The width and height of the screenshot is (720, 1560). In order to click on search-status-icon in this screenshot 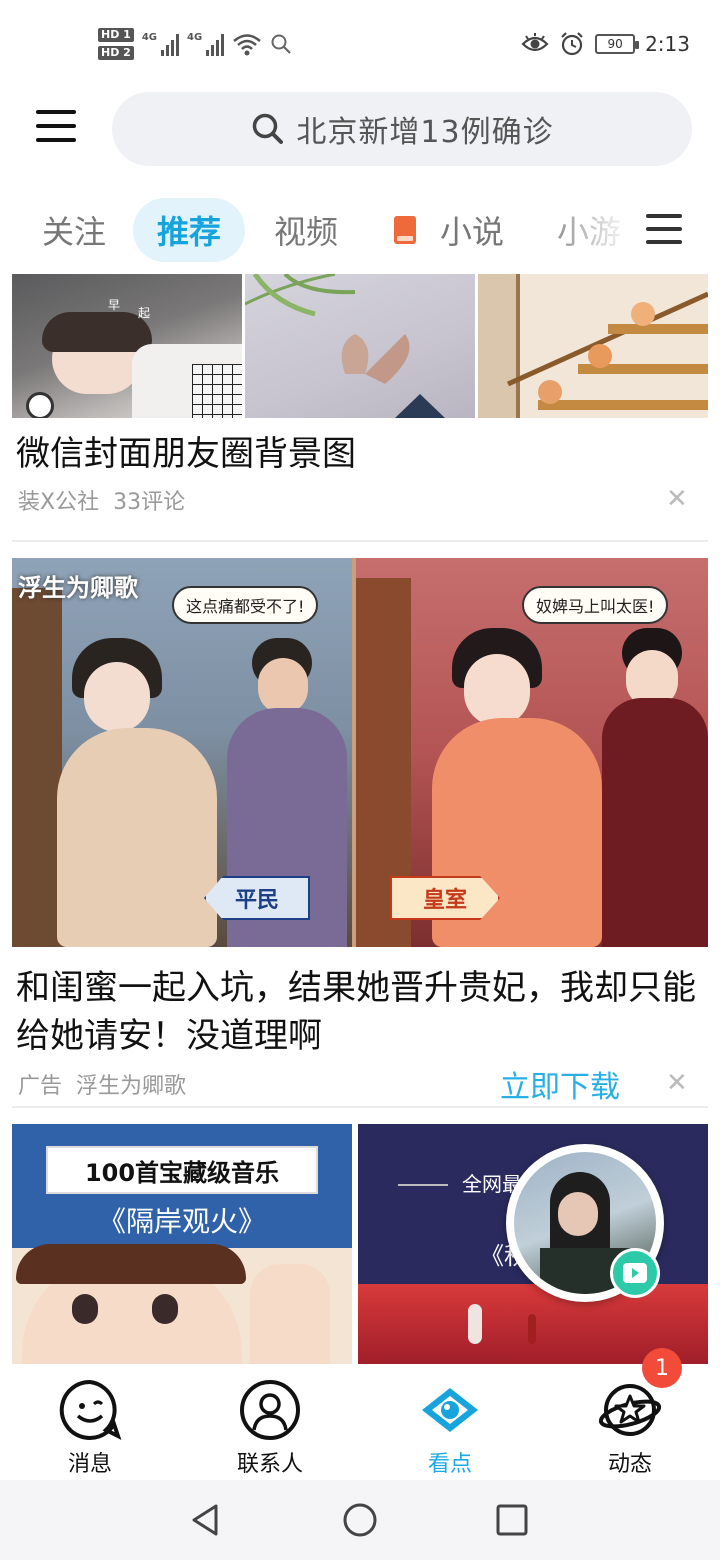, I will do `click(281, 44)`.